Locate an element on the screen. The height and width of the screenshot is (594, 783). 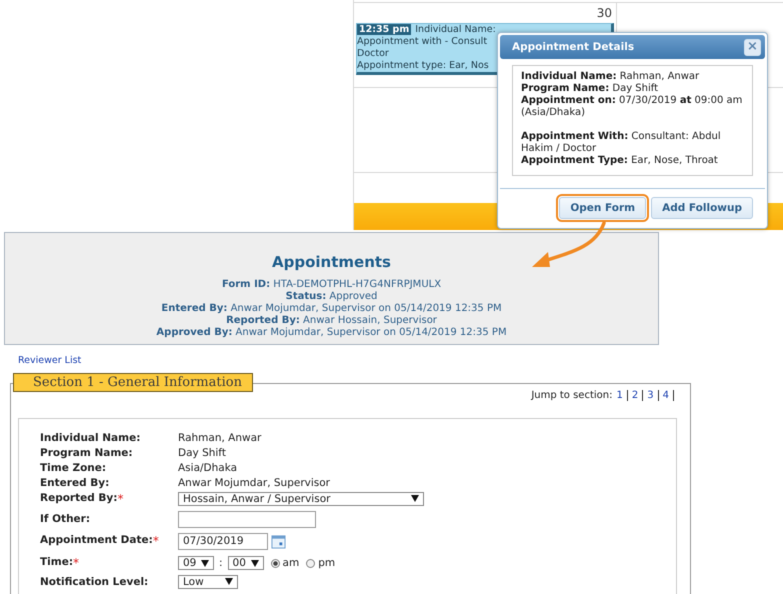
header-text: Reported By: Anwar Hossain, Supervisor is located at coordinates (331, 321).